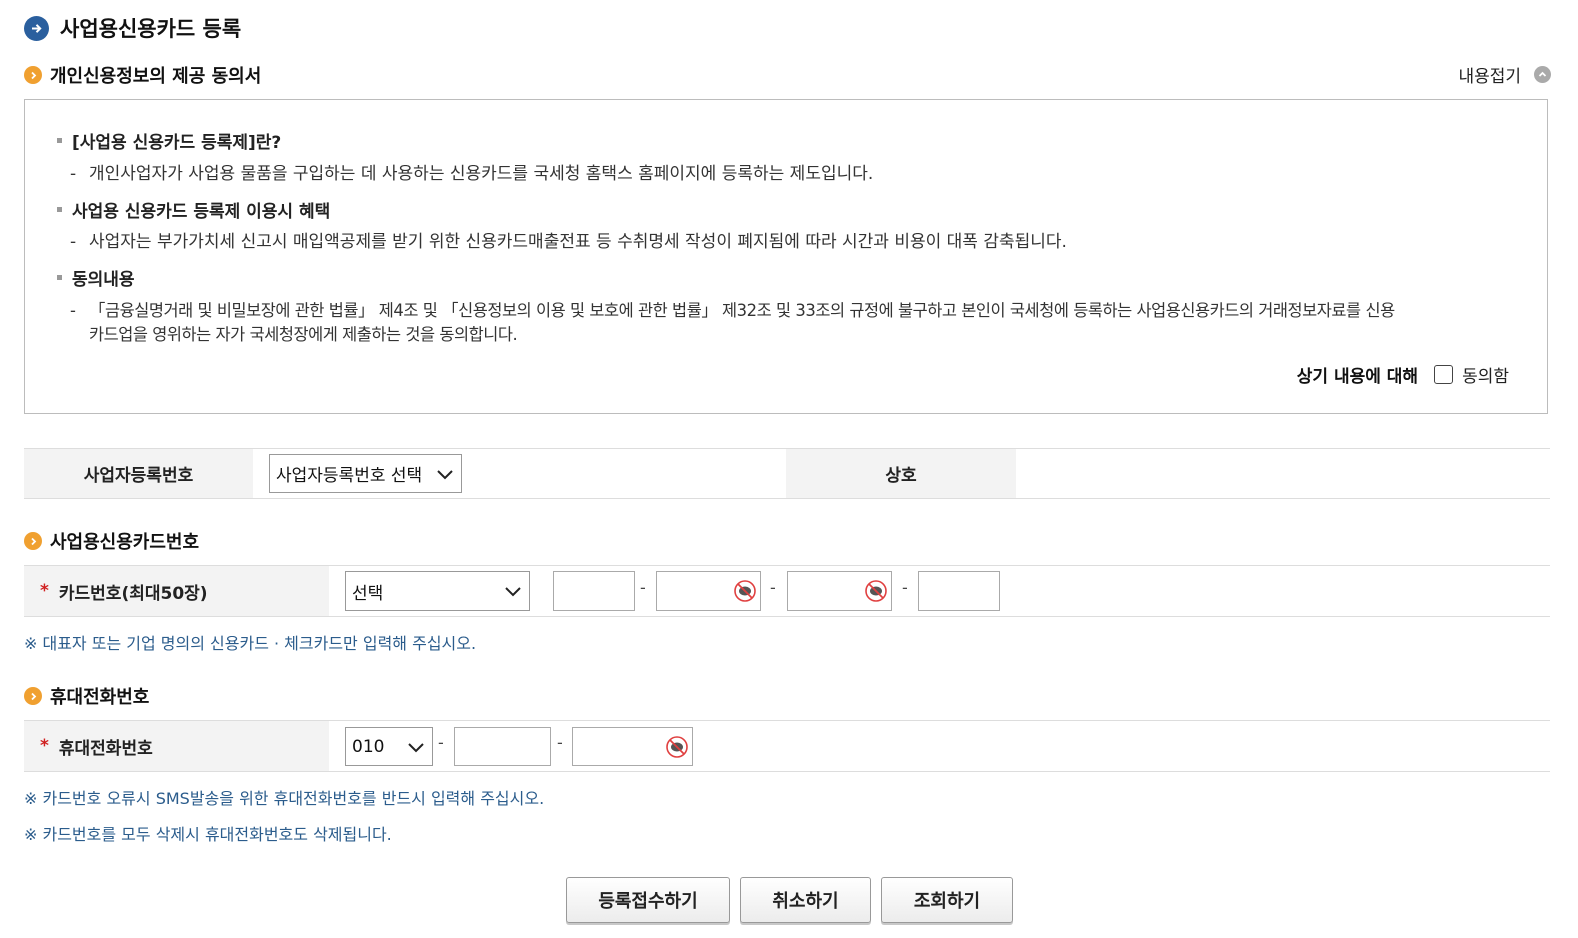  Describe the element at coordinates (1485, 374) in the screenshot. I see `agree-label: 동의함` at that location.